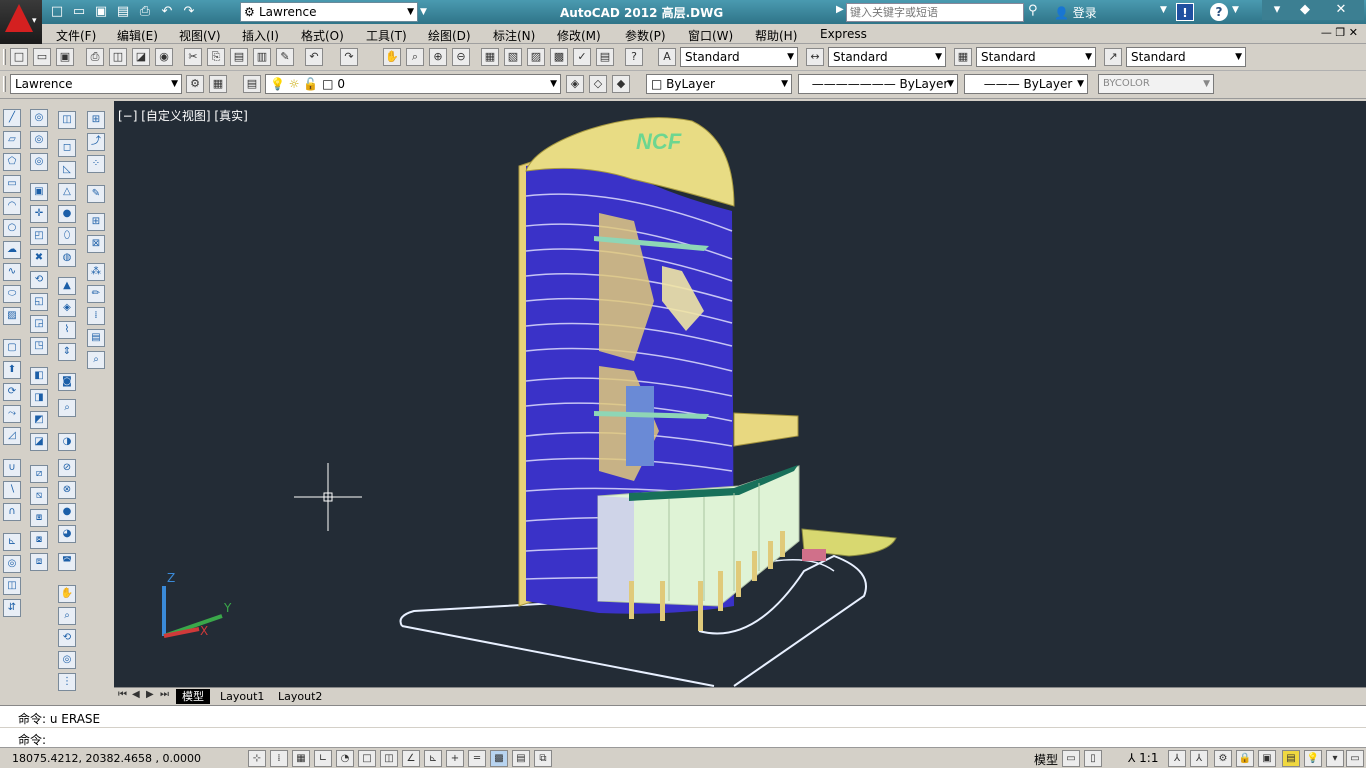 The width and height of the screenshot is (1366, 768). Describe the element at coordinates (1113, 57) in the screenshot. I see `multileader-style-icon: ↗` at that location.